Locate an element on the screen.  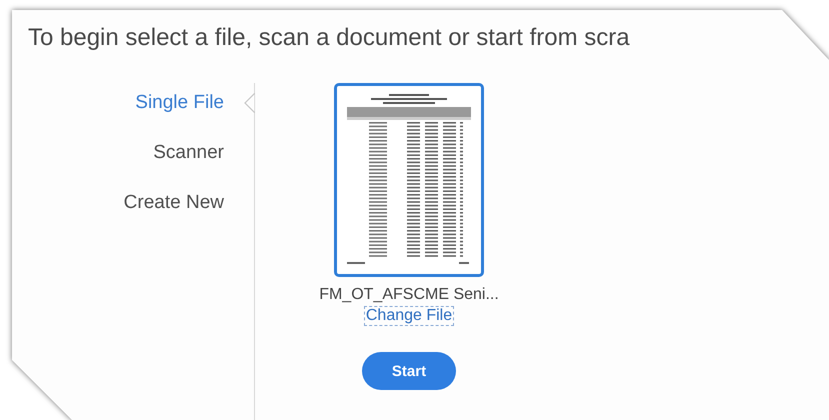
start-button: Start is located at coordinates (409, 371).